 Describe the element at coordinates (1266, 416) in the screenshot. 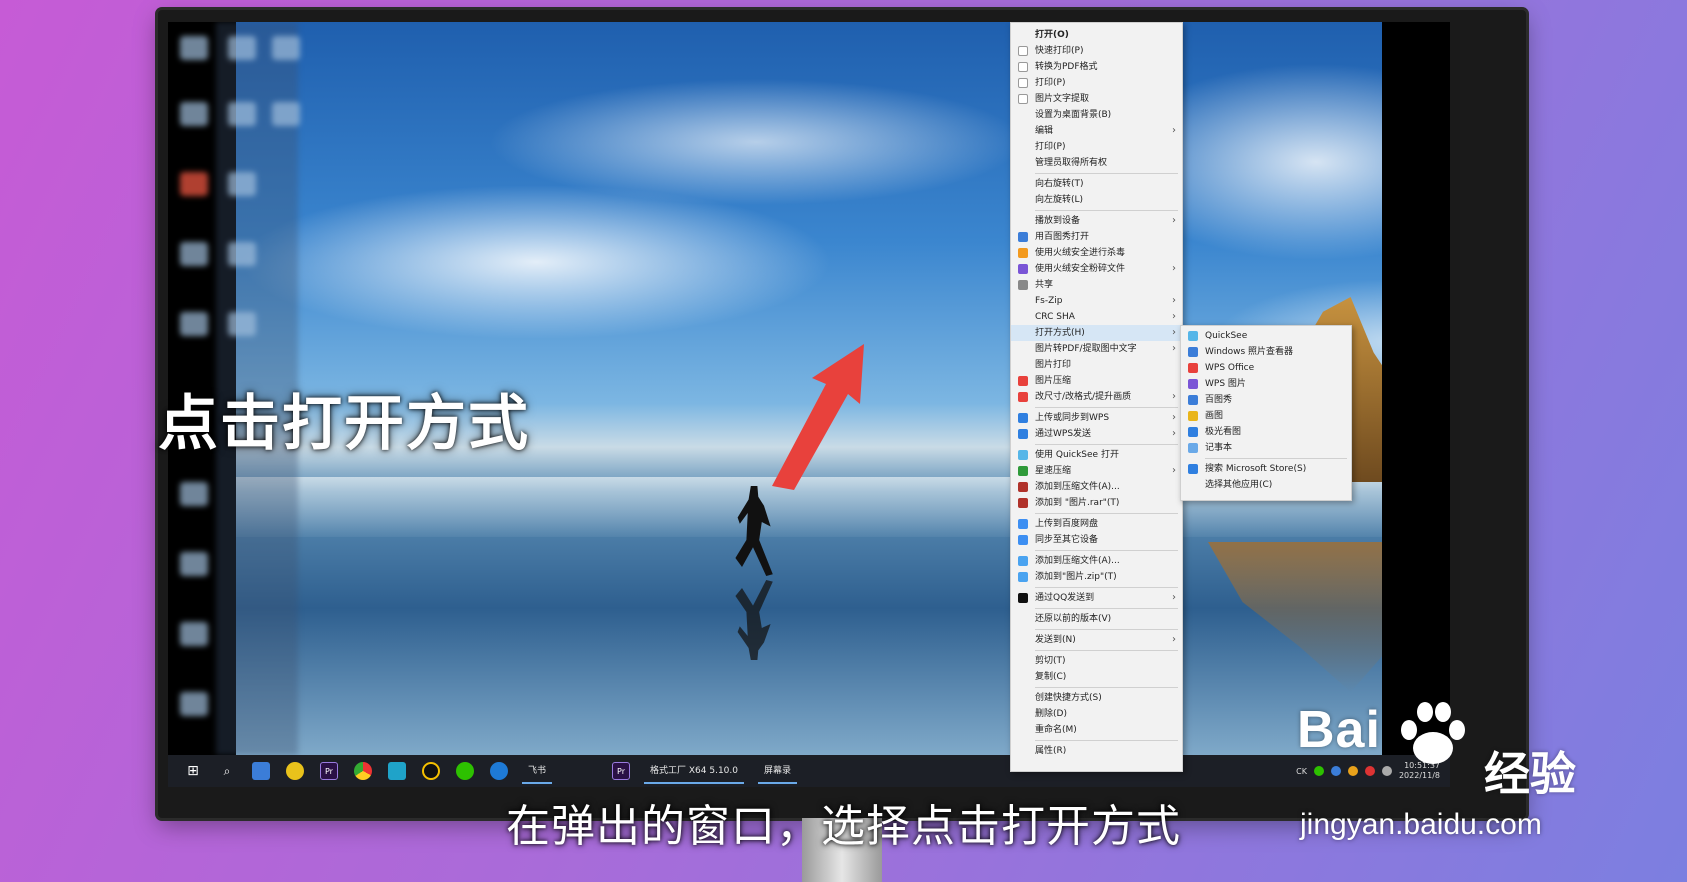

I see `open-with-item: 画图` at that location.